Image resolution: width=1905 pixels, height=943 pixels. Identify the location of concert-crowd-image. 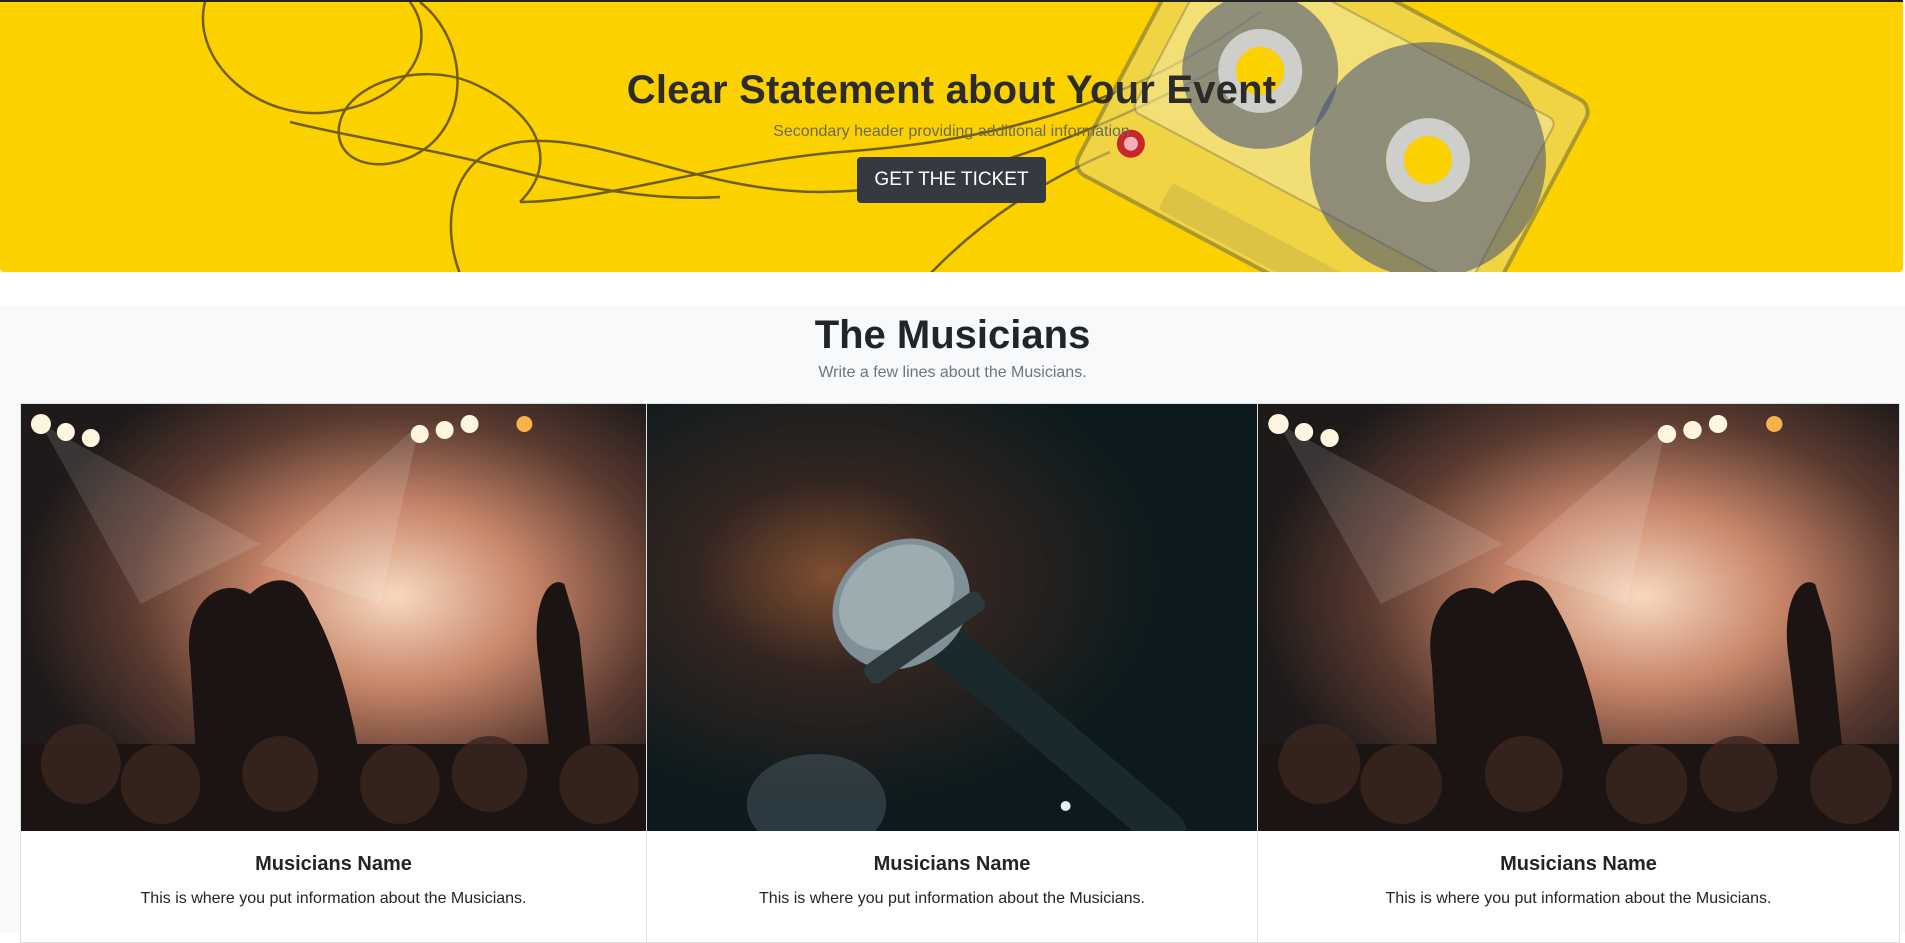
(333, 617).